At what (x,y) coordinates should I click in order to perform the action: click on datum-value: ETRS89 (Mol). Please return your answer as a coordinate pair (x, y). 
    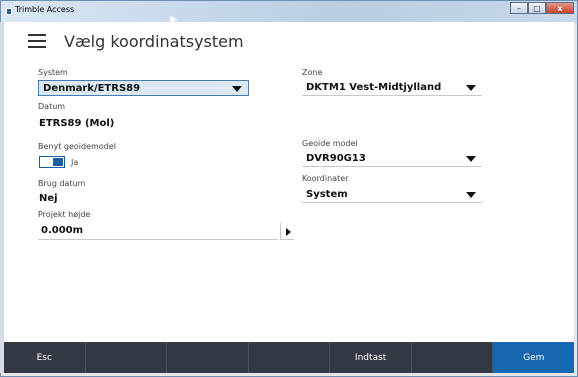
    Looking at the image, I should click on (77, 123).